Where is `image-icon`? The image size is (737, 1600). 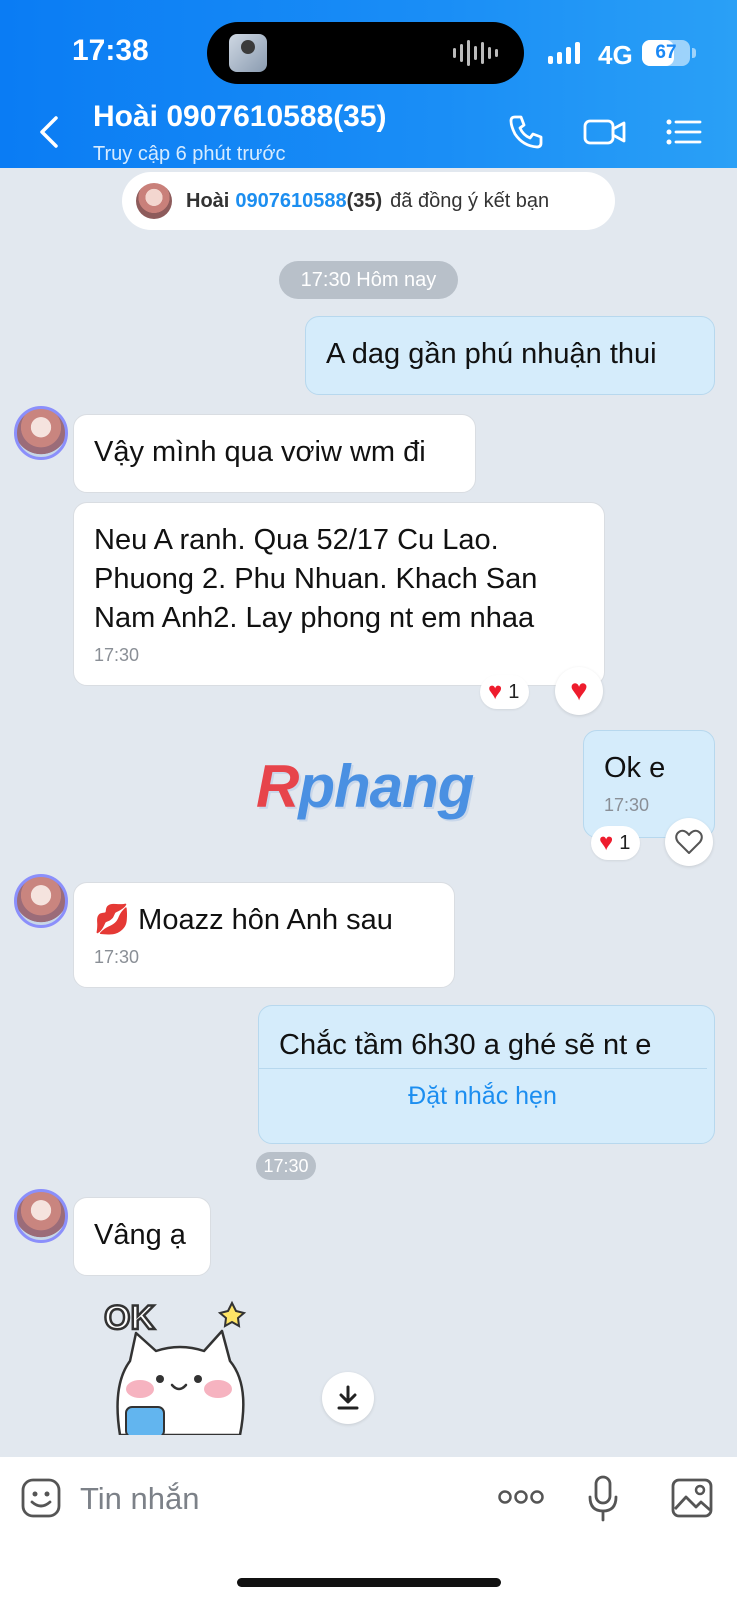 image-icon is located at coordinates (692, 1498).